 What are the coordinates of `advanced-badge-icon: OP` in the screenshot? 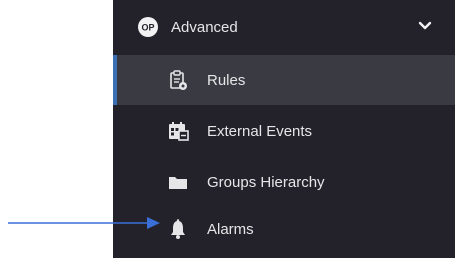 It's located at (148, 27).